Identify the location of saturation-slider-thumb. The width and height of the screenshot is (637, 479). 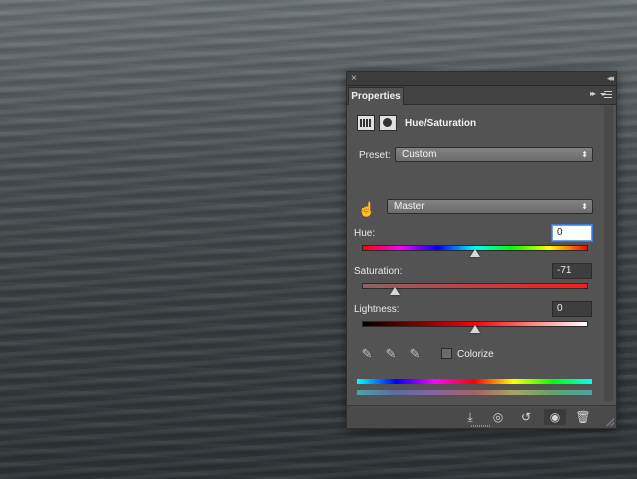
(395, 291).